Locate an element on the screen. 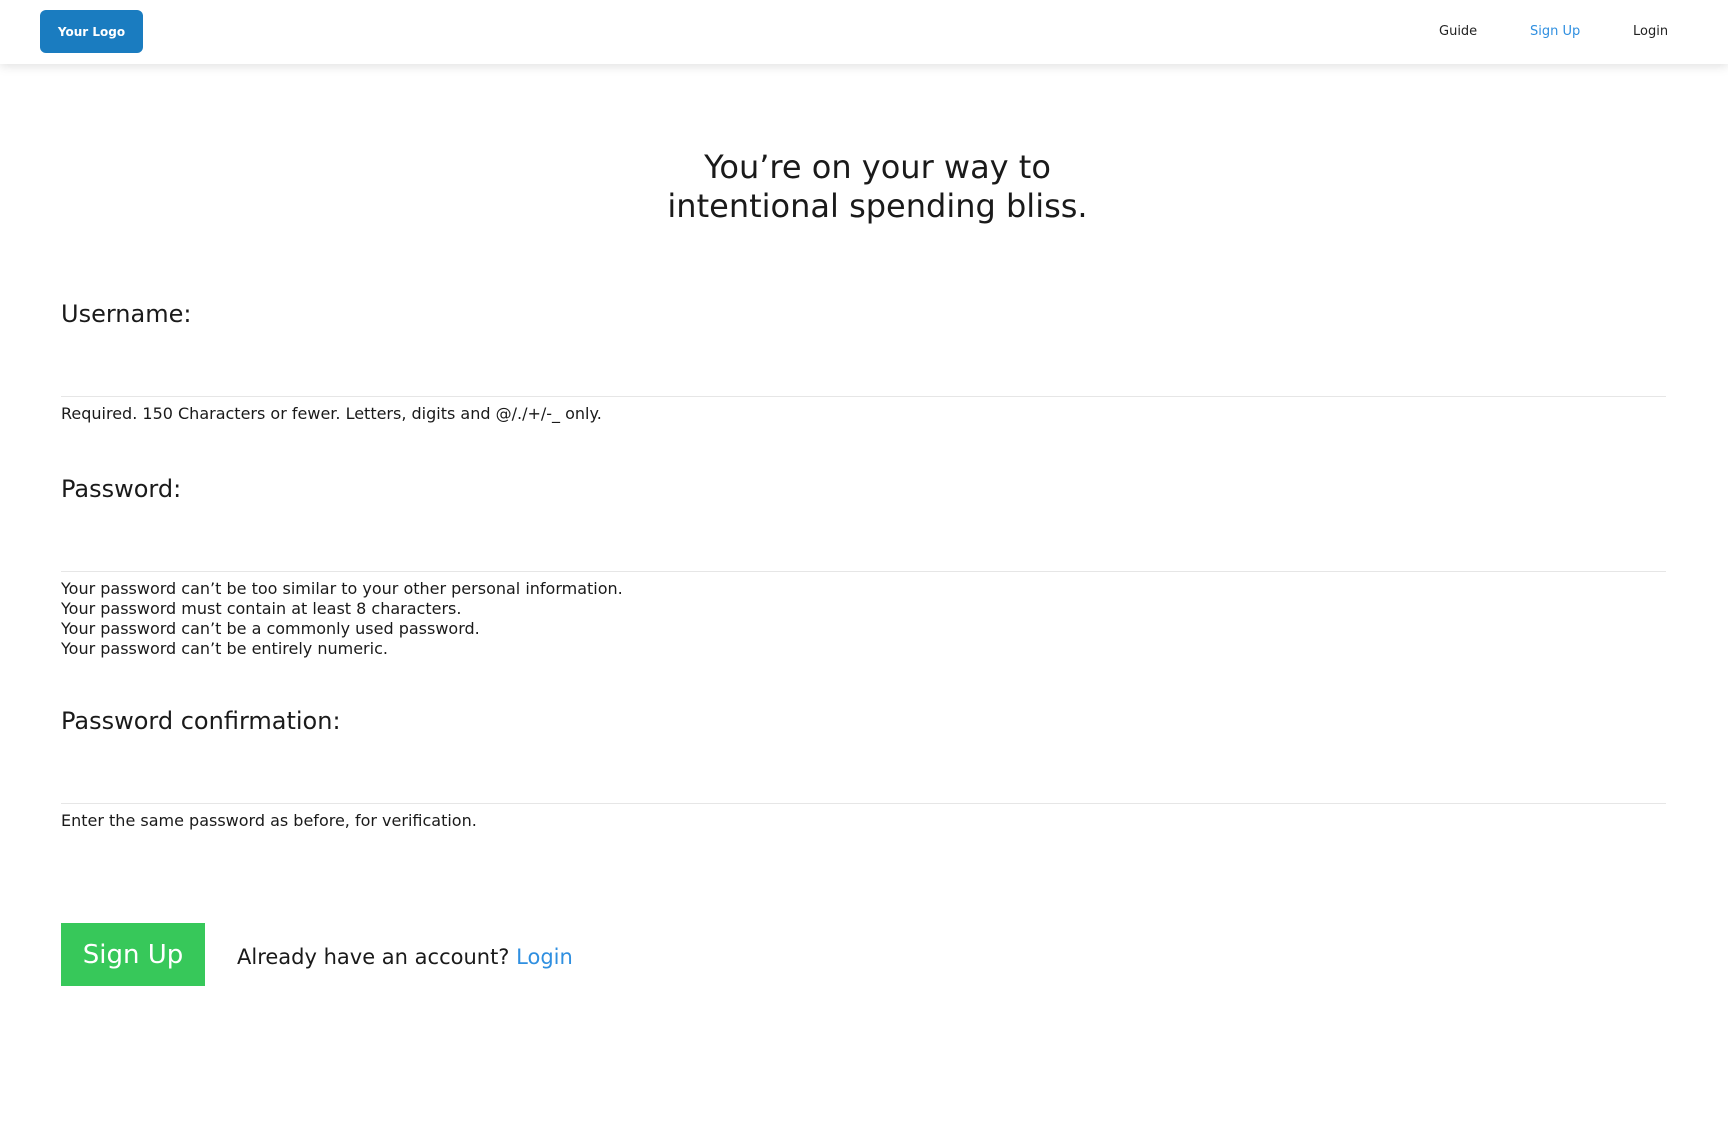 The image size is (1728, 1145). password-input is located at coordinates (863, 553).